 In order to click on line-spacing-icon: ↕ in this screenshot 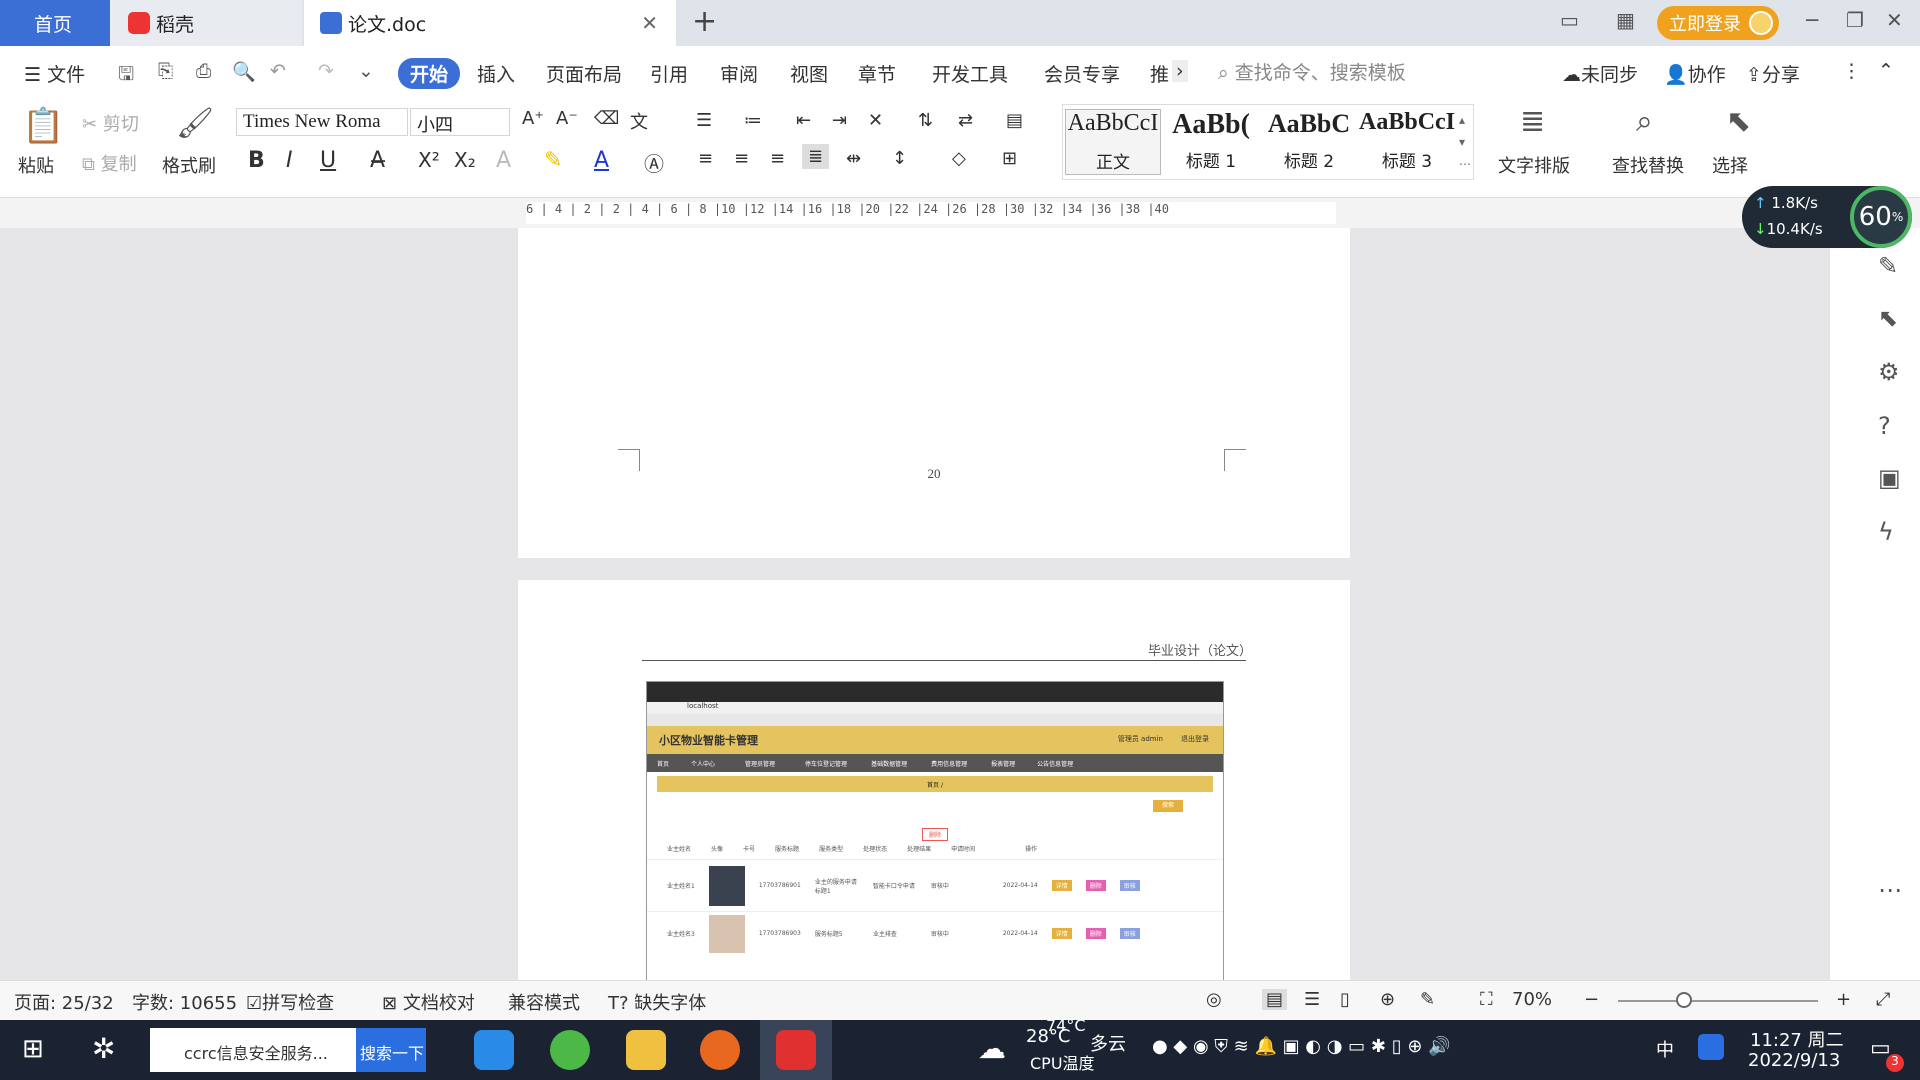, I will do `click(899, 158)`.